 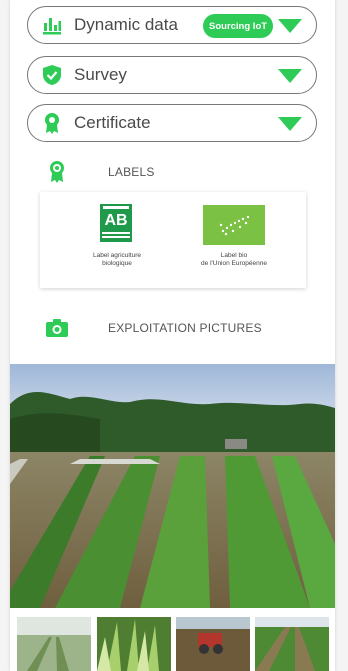 I want to click on survey-label: Survey, so click(x=100, y=74).